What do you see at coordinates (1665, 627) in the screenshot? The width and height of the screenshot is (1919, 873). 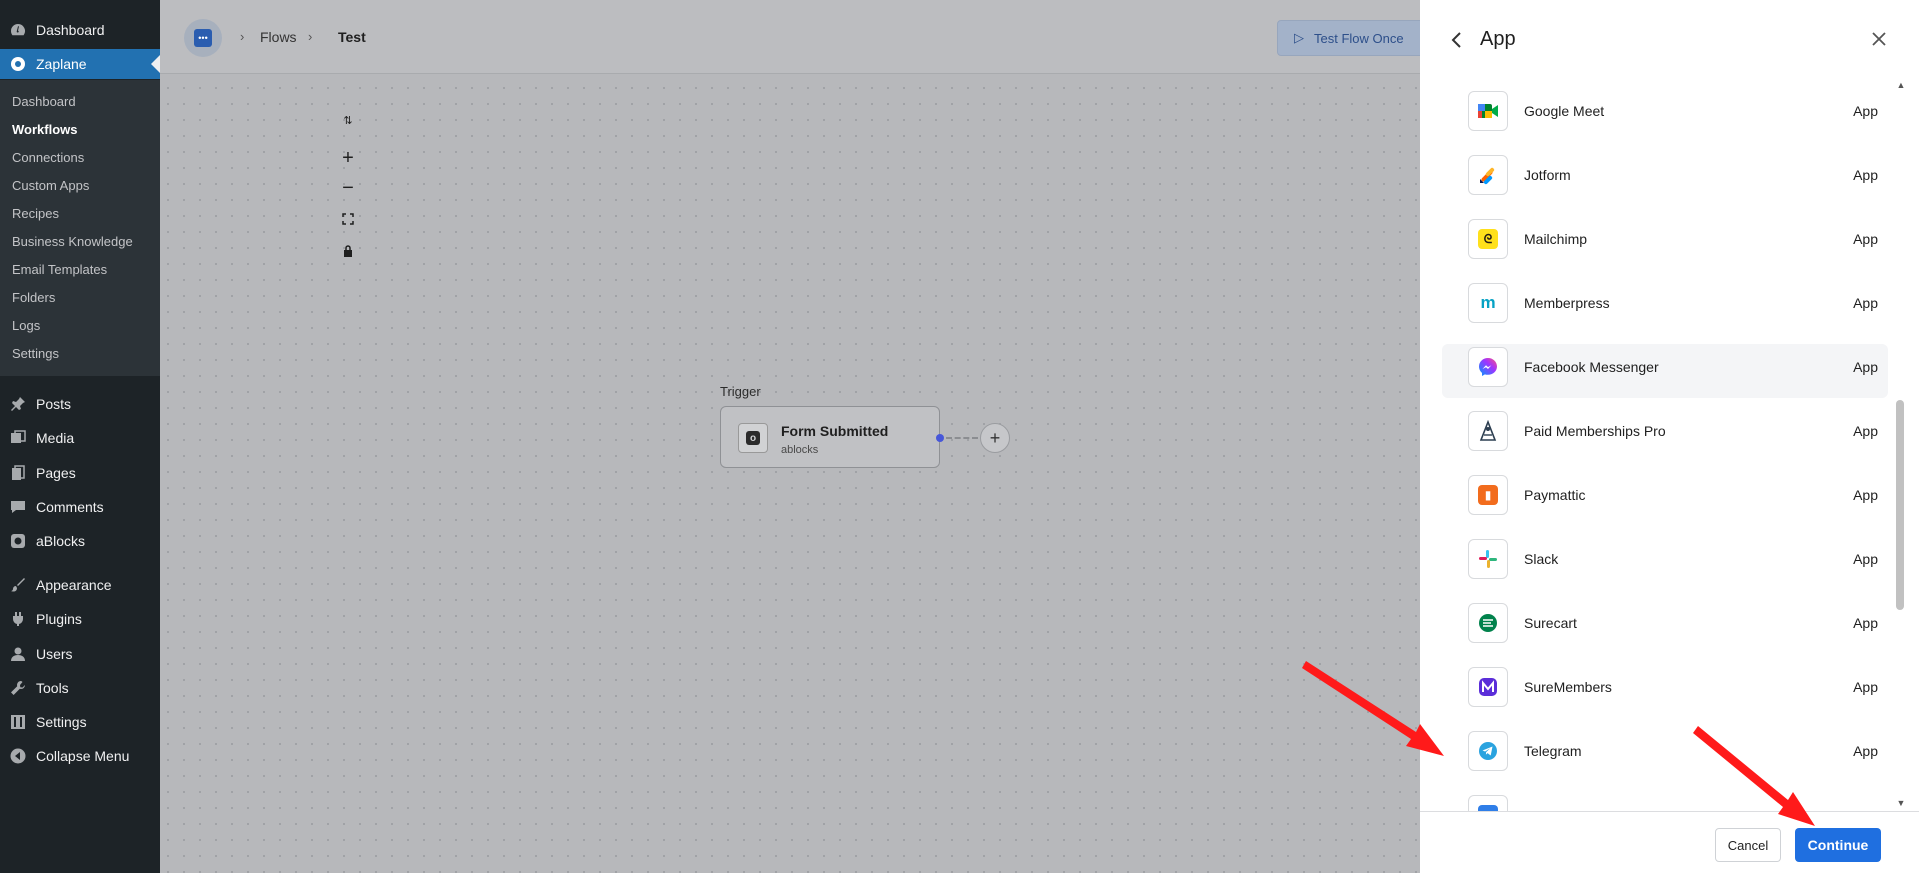 I see `app-option-surecart: Surecart App` at bounding box center [1665, 627].